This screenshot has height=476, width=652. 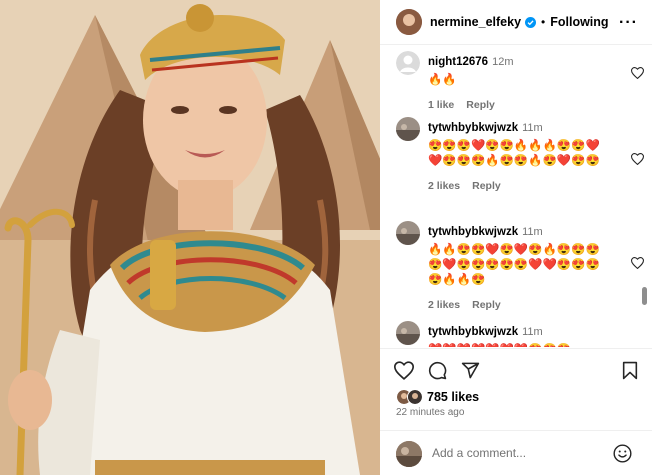 What do you see at coordinates (475, 22) in the screenshot?
I see `author-username: nermine_elfeky` at bounding box center [475, 22].